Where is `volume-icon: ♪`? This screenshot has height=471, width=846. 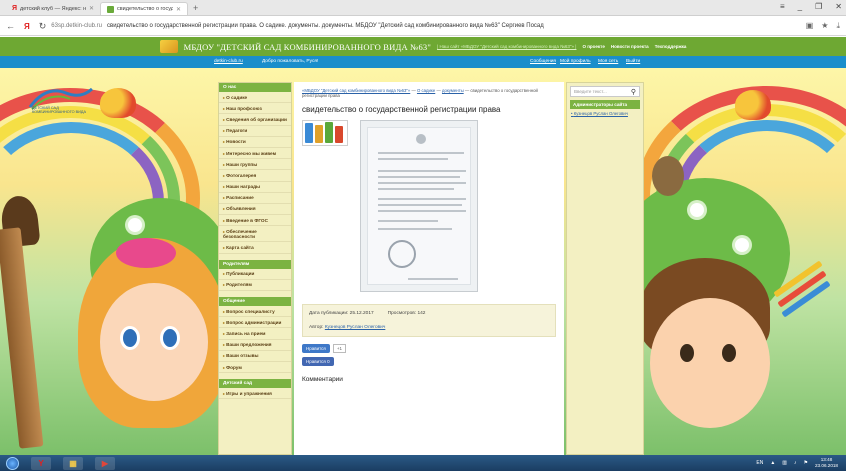
volume-icon: ♪ is located at coordinates (795, 463).